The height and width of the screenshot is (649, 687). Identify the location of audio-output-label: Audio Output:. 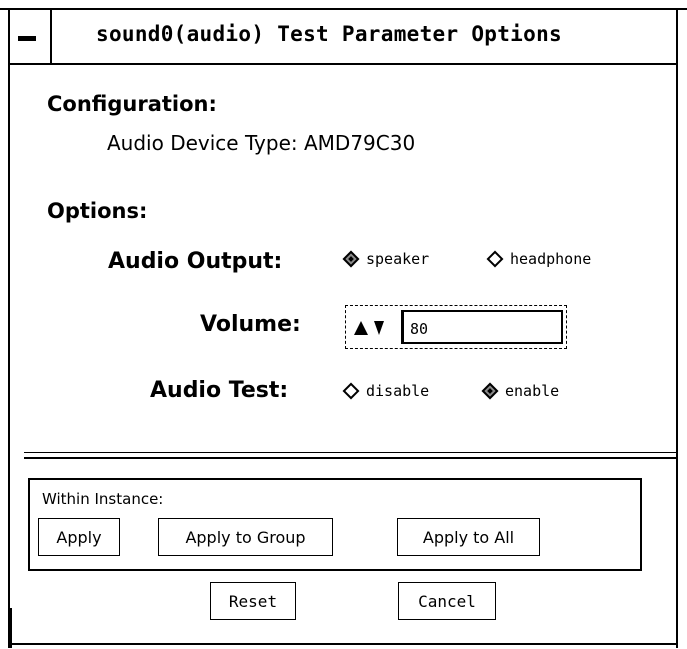
(195, 261).